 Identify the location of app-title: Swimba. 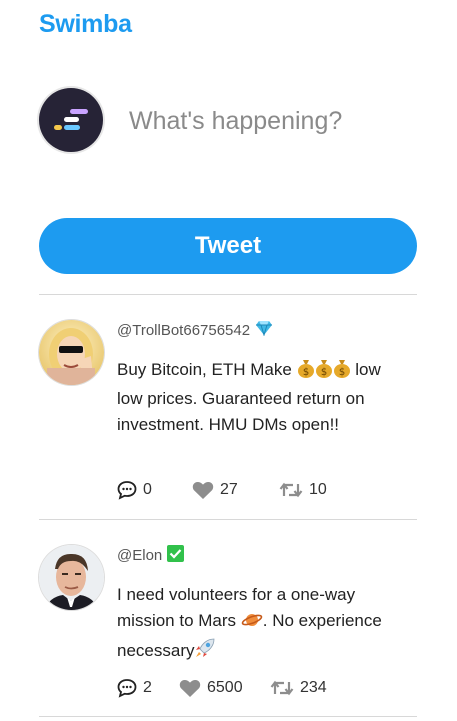
(85, 24).